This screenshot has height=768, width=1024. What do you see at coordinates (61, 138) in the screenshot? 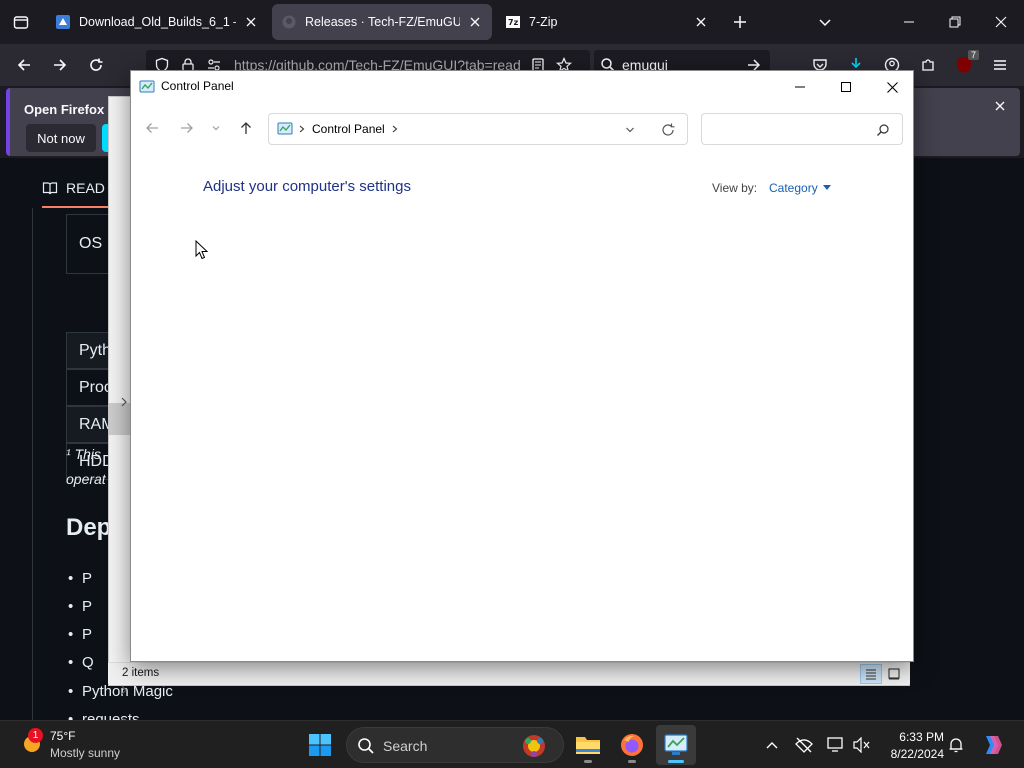
I see `not-now-button: Not now` at bounding box center [61, 138].